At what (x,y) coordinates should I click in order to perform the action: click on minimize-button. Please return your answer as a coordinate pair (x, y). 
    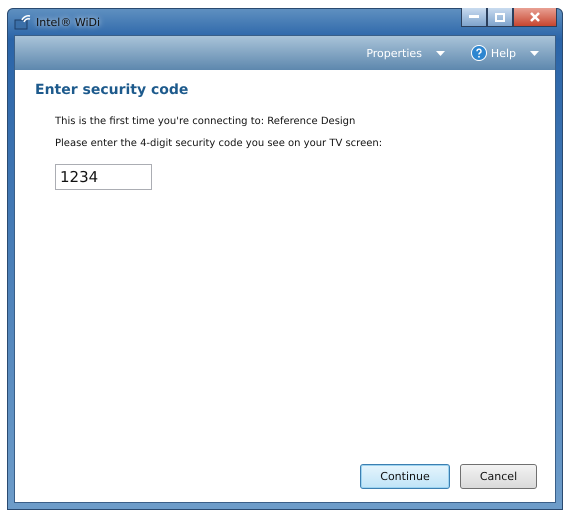
    Looking at the image, I should click on (474, 17).